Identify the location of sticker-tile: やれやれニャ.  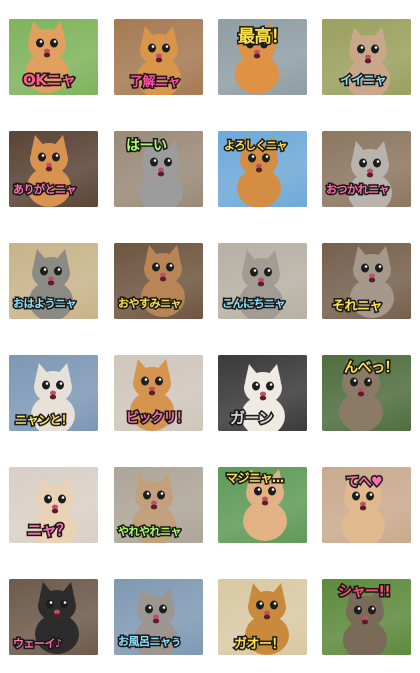
(158, 505).